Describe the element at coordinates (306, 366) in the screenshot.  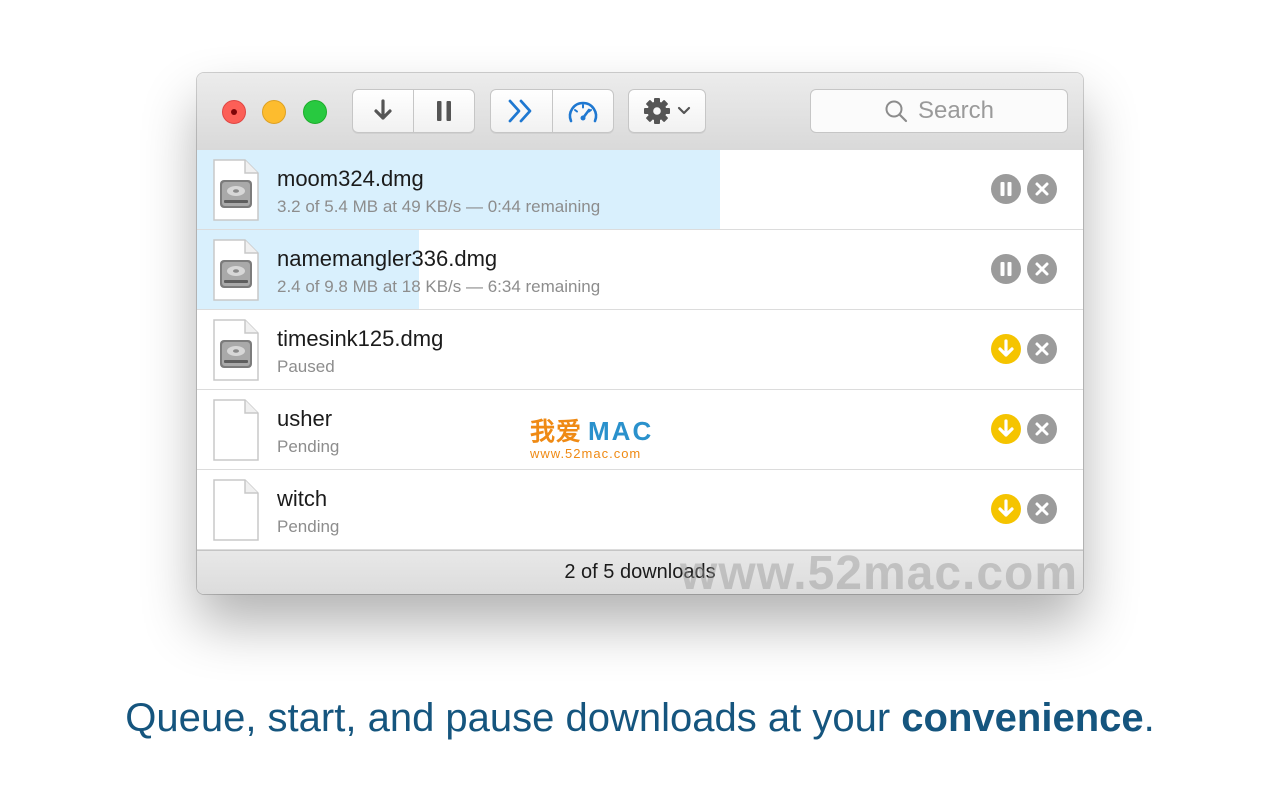
I see `file-status: Paused` at that location.